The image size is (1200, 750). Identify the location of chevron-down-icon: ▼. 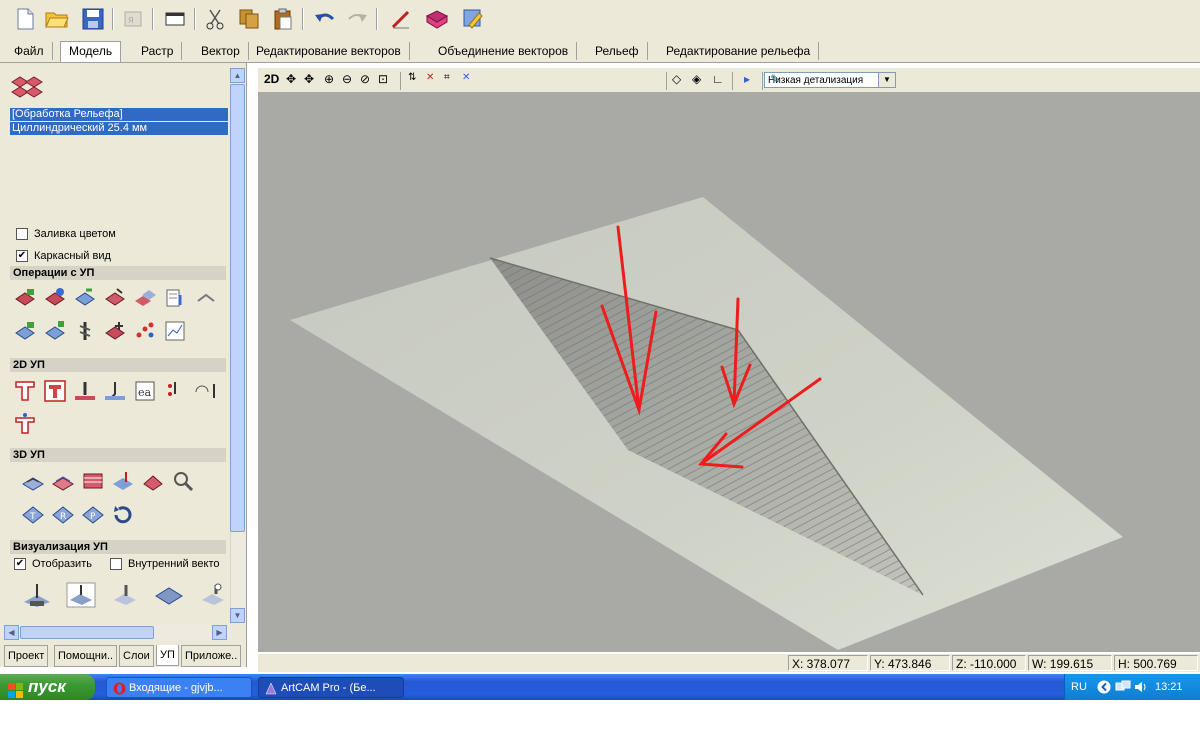
(886, 80).